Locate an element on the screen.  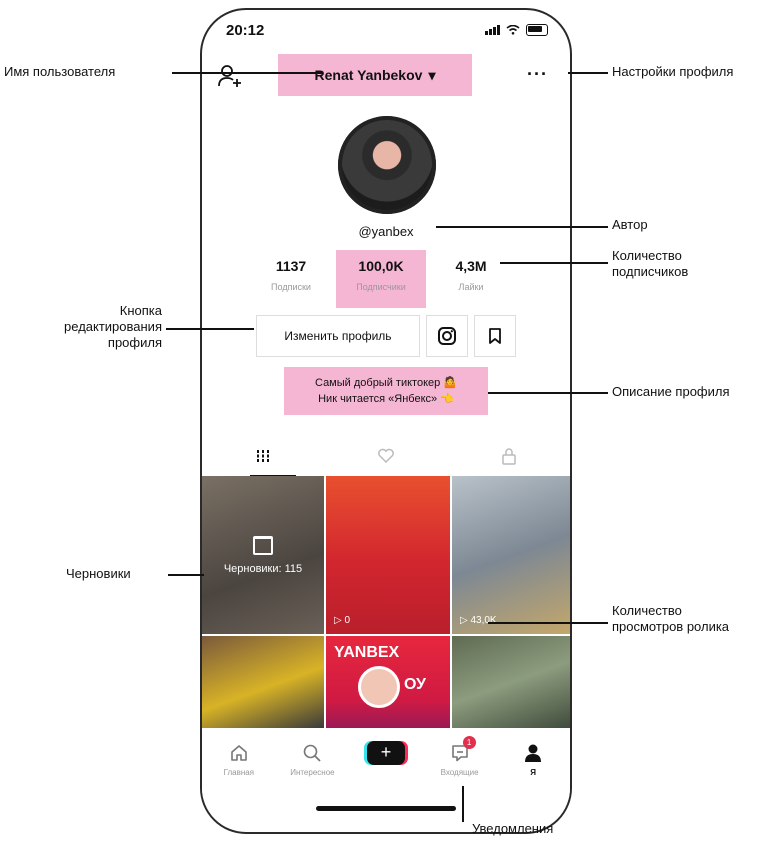
tab-inbox-label: Входящие is located at coordinates (459, 772).